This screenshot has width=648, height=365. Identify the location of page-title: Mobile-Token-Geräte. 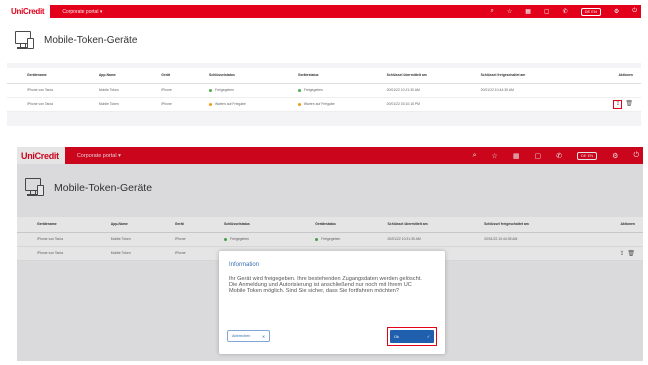
(91, 40).